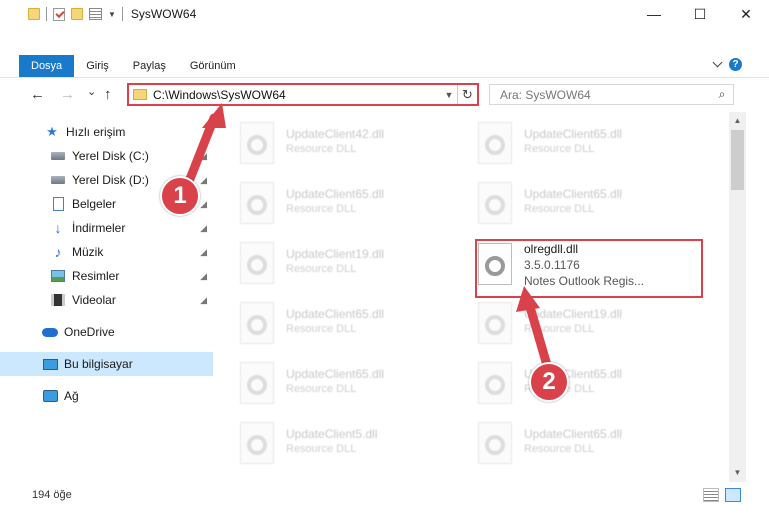  I want to click on scroll-thumb, so click(737, 160).